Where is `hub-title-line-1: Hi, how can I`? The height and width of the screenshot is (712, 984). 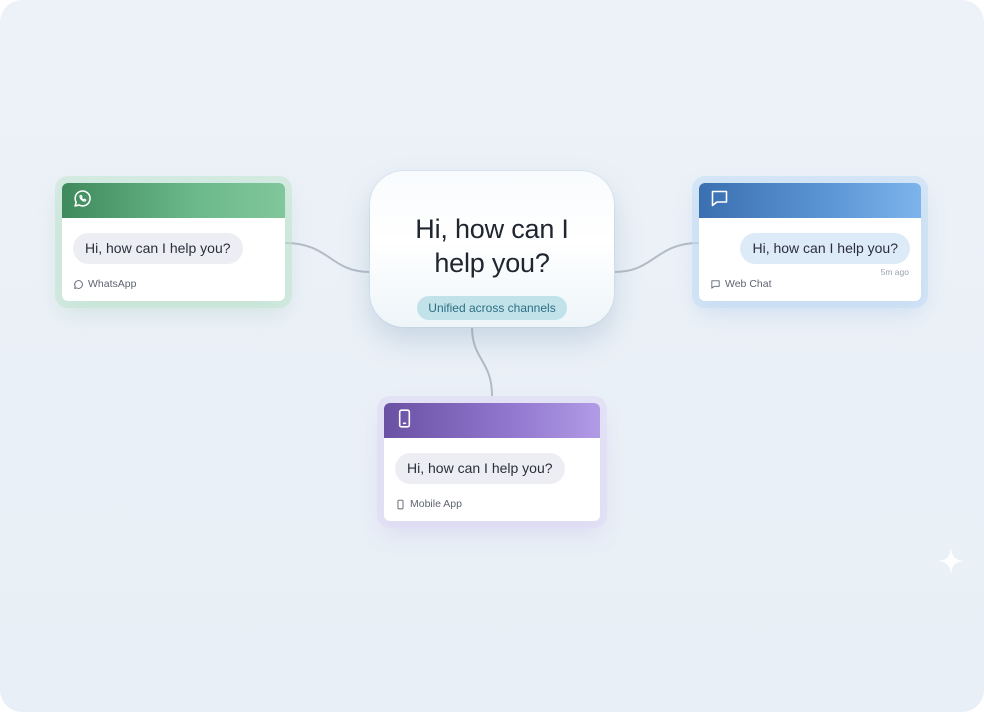 hub-title-line-1: Hi, how can I is located at coordinates (492, 229).